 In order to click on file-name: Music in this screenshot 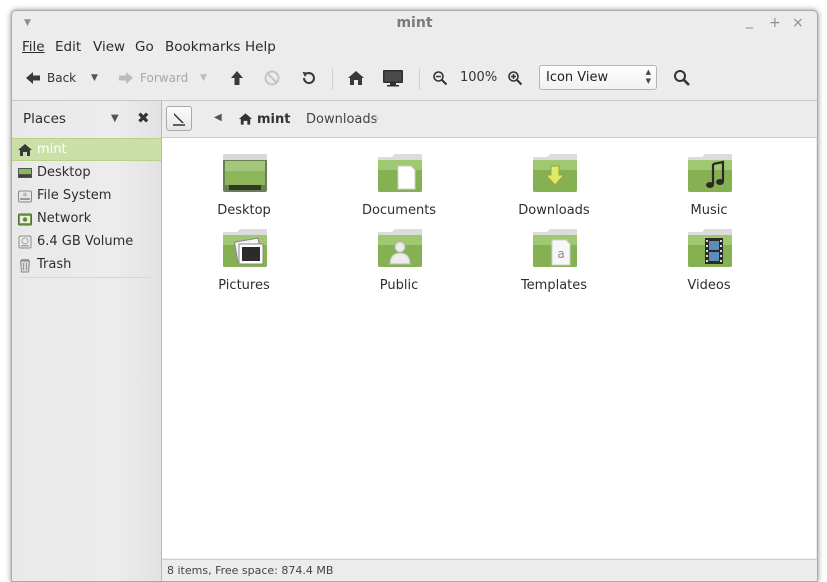, I will do `click(709, 210)`.